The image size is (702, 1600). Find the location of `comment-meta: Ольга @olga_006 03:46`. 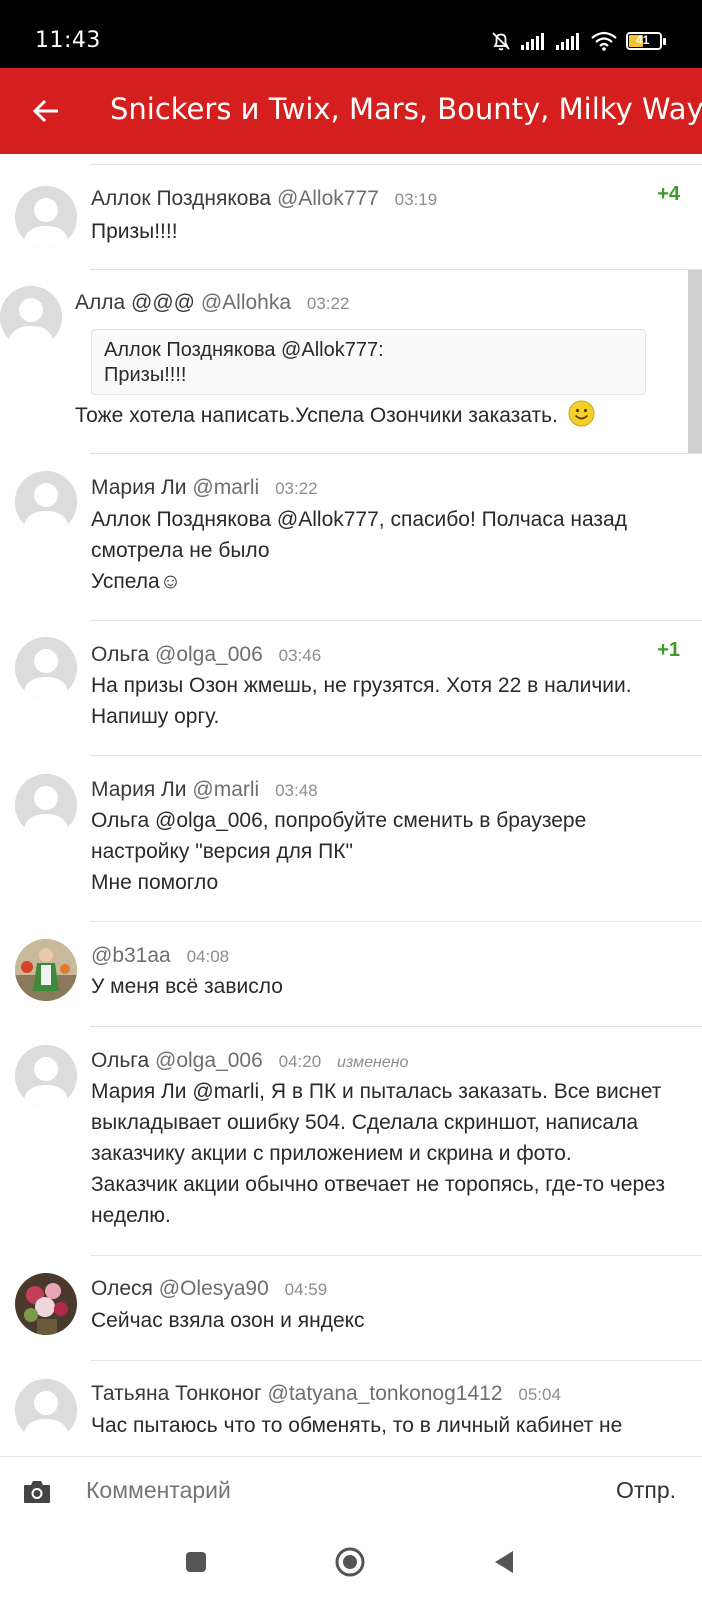

comment-meta: Ольга @olga_006 03:46 is located at coordinates (206, 655).